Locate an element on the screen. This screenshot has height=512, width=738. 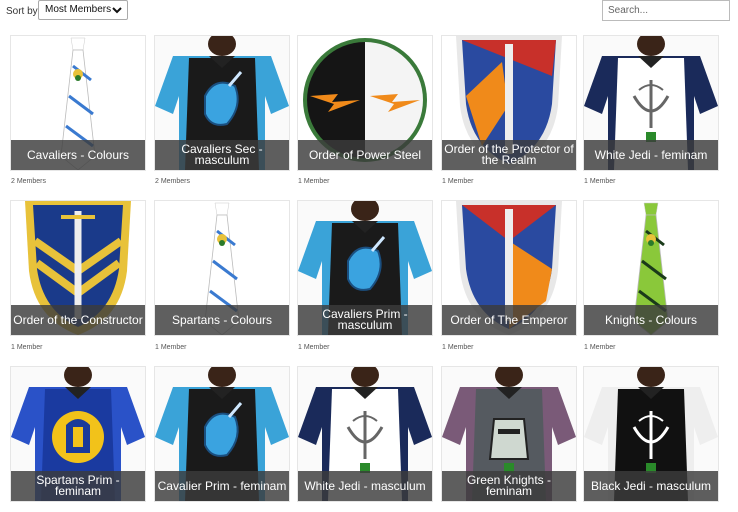
group-name: Cavaliers Prim - masculum is located at coordinates (365, 320).